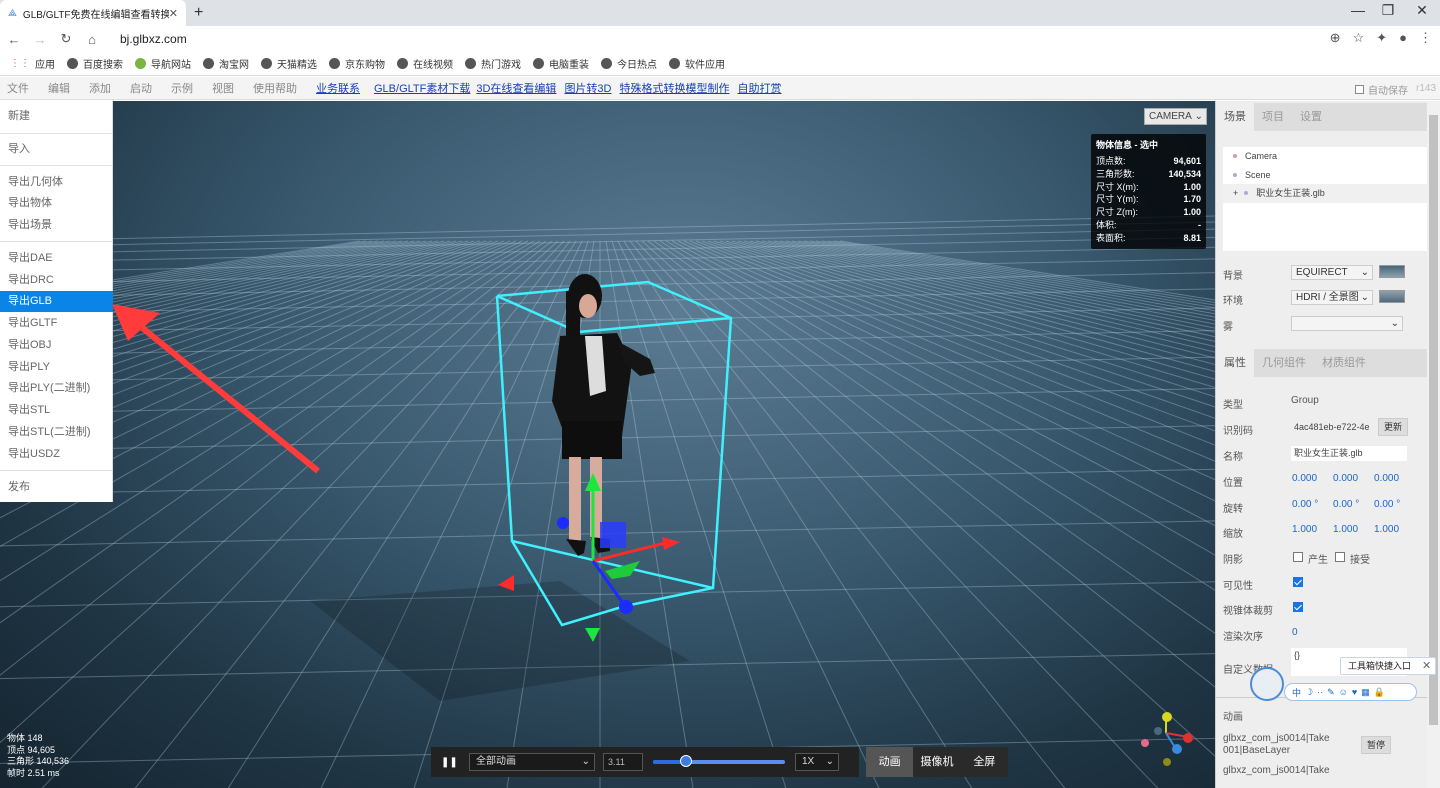  I want to click on maximize-icon: ❐, so click(1388, 10).